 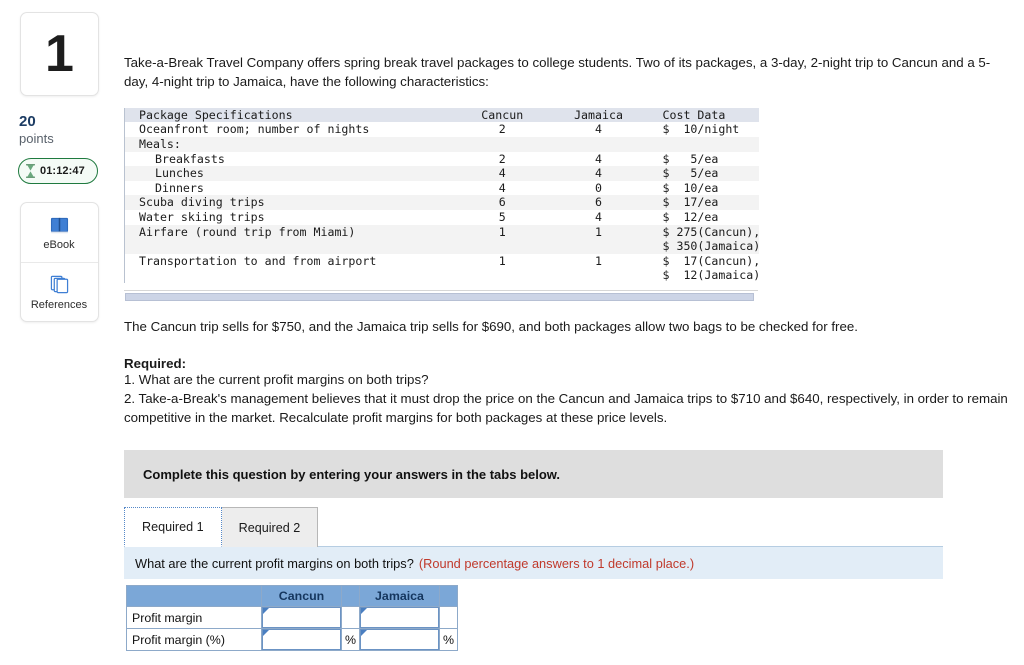 What do you see at coordinates (289, 261) in the screenshot?
I see `spec-row-name: Transportation to and from airport` at bounding box center [289, 261].